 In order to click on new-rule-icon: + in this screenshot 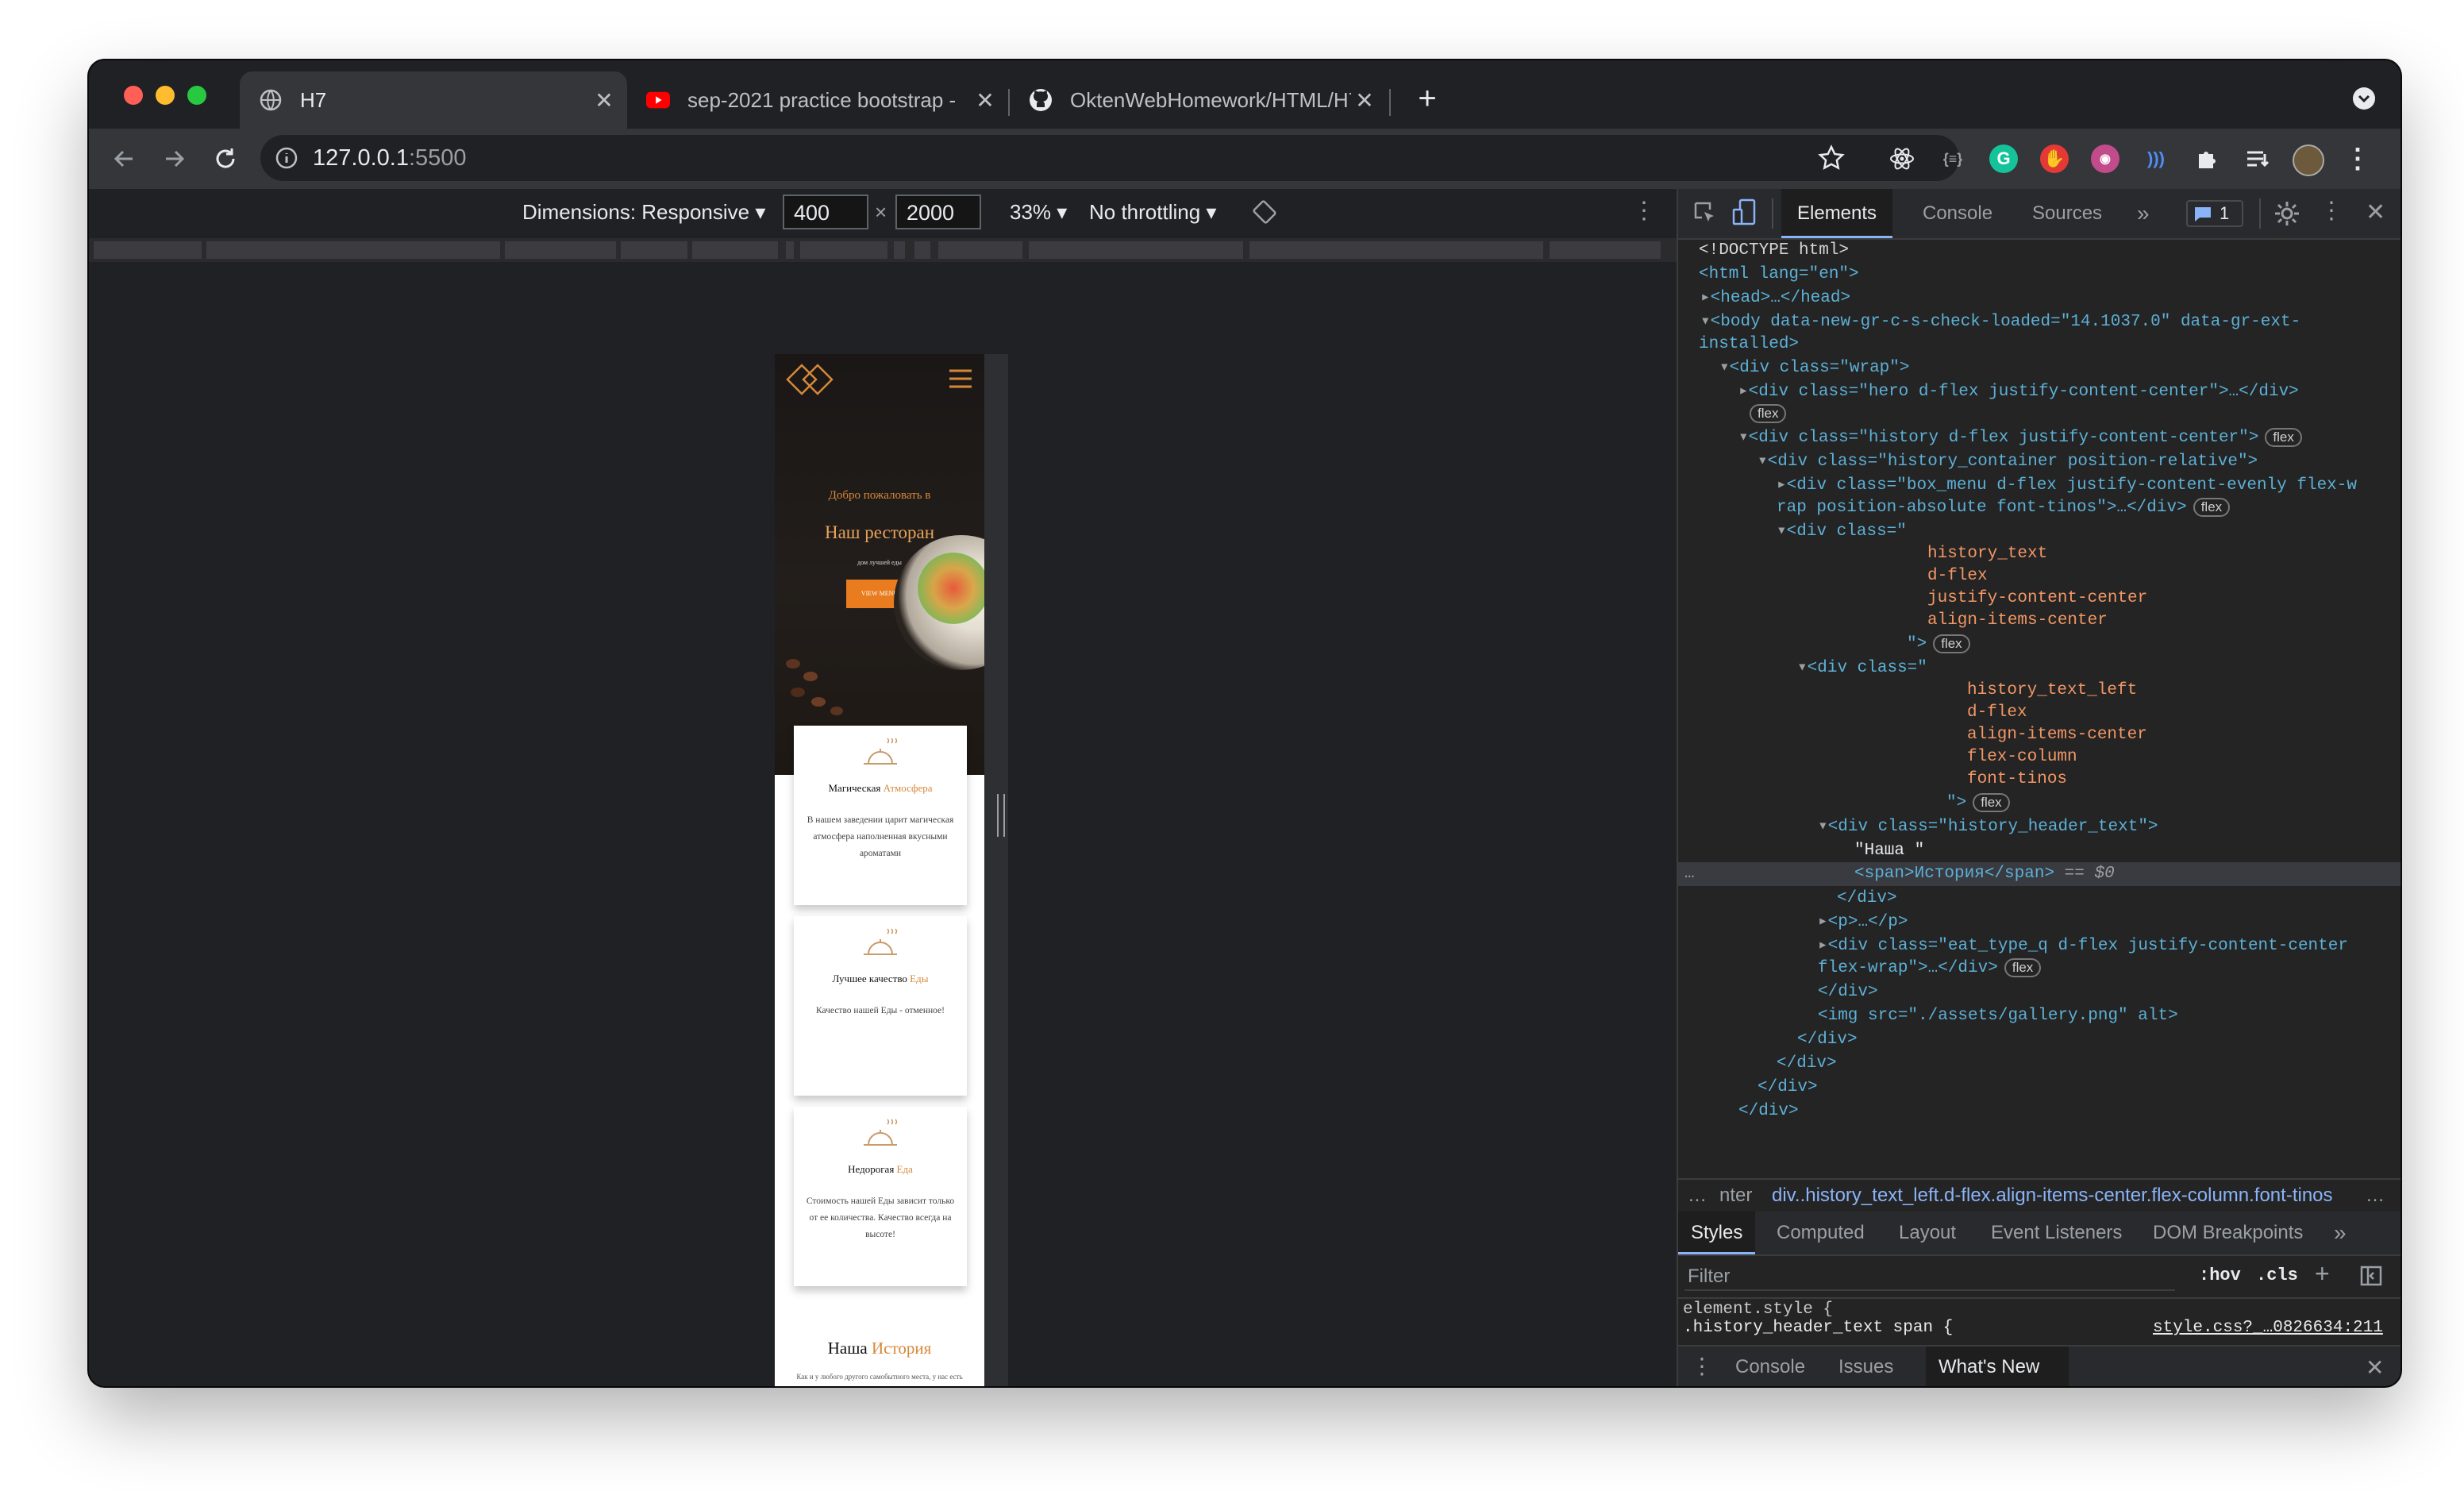, I will do `click(2322, 1274)`.